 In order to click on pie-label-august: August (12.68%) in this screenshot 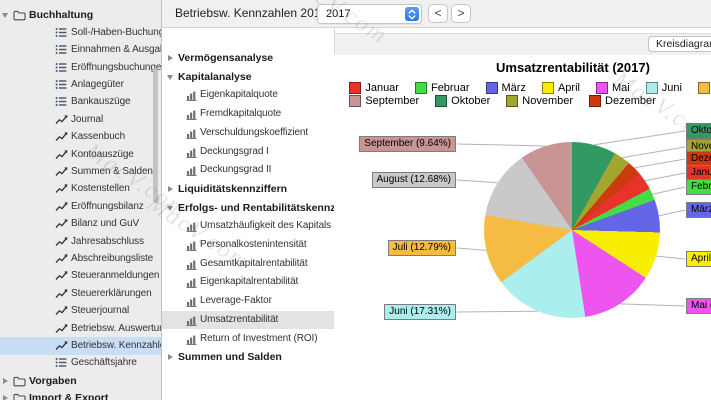, I will do `click(413, 180)`.